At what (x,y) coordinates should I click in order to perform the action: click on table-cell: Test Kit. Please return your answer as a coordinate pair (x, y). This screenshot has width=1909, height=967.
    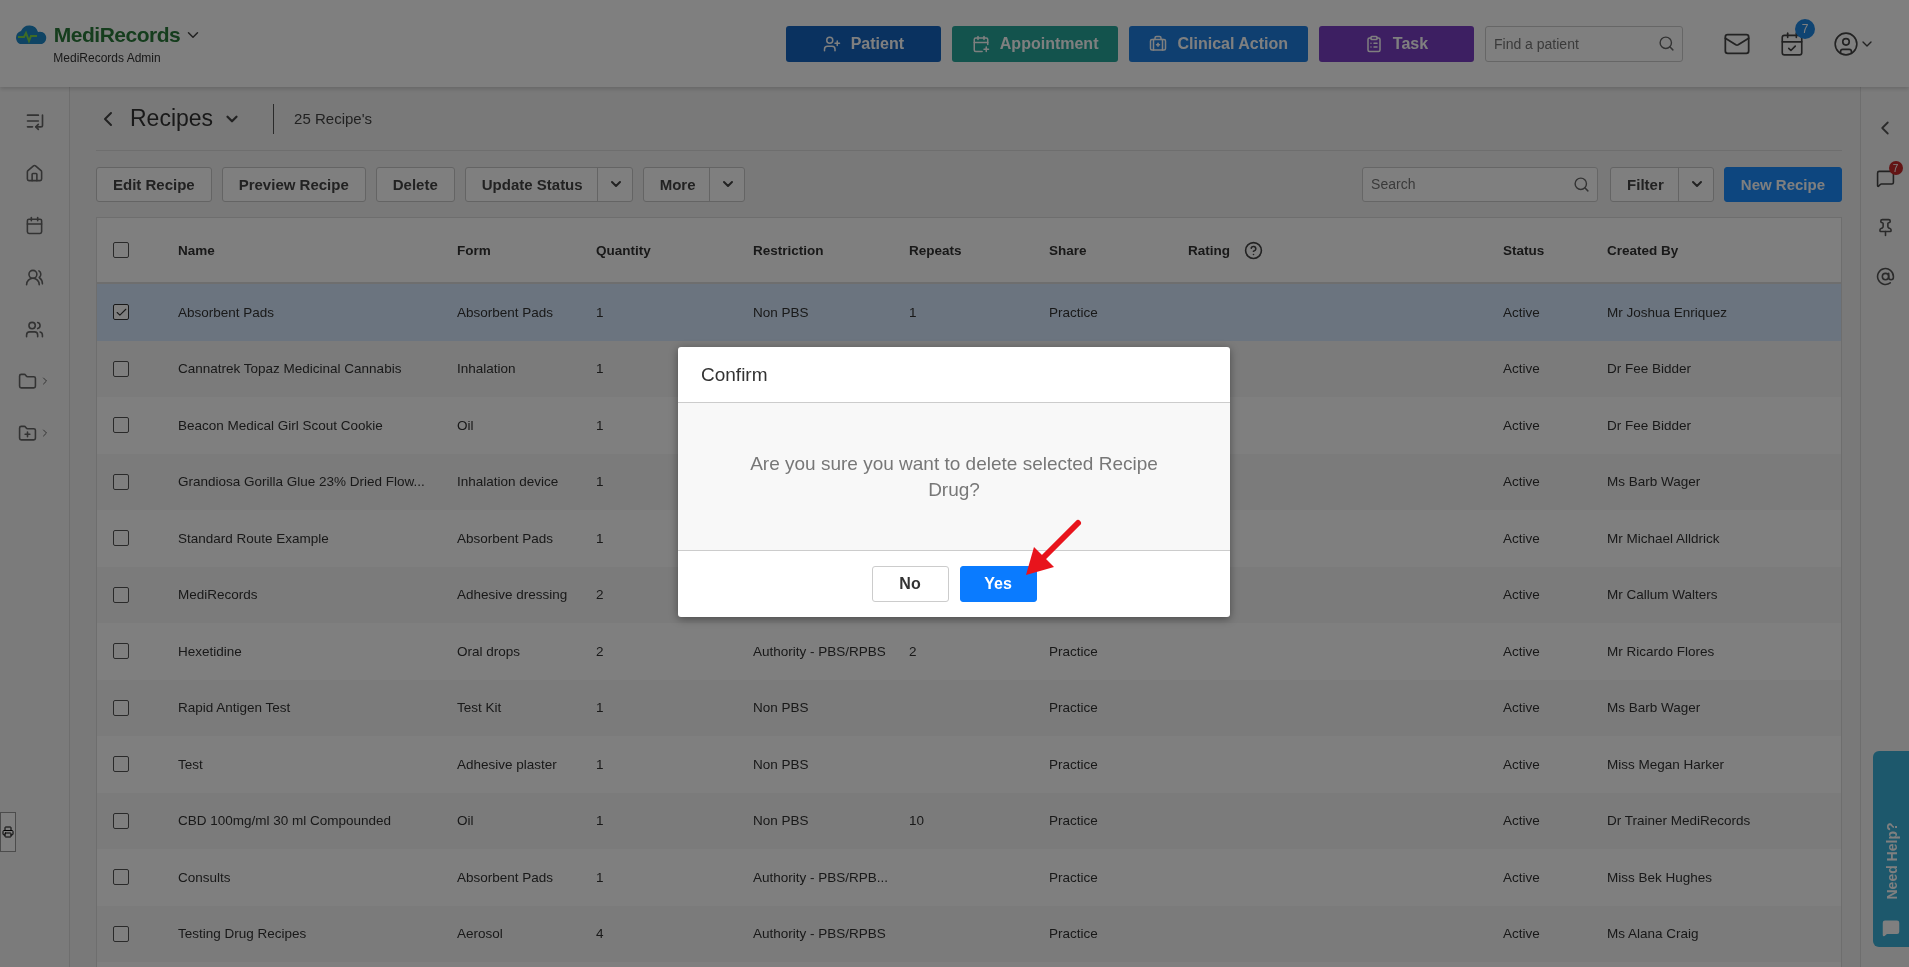
    Looking at the image, I should click on (479, 708).